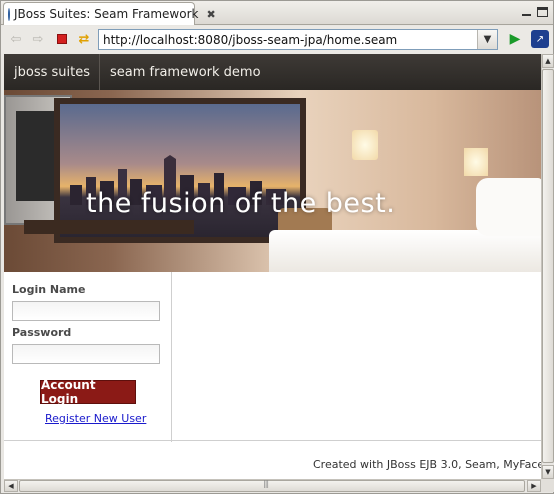 The width and height of the screenshot is (554, 494). What do you see at coordinates (84, 39) in the screenshot?
I see `refresh-icon: ⇄` at bounding box center [84, 39].